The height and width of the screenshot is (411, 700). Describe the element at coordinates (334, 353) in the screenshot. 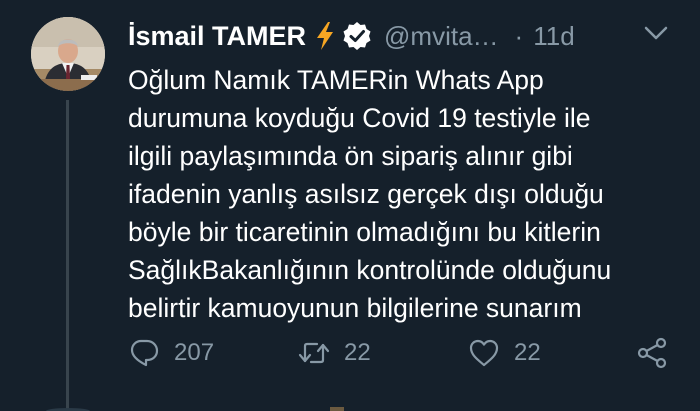

I see `retweet-button: 22` at that location.